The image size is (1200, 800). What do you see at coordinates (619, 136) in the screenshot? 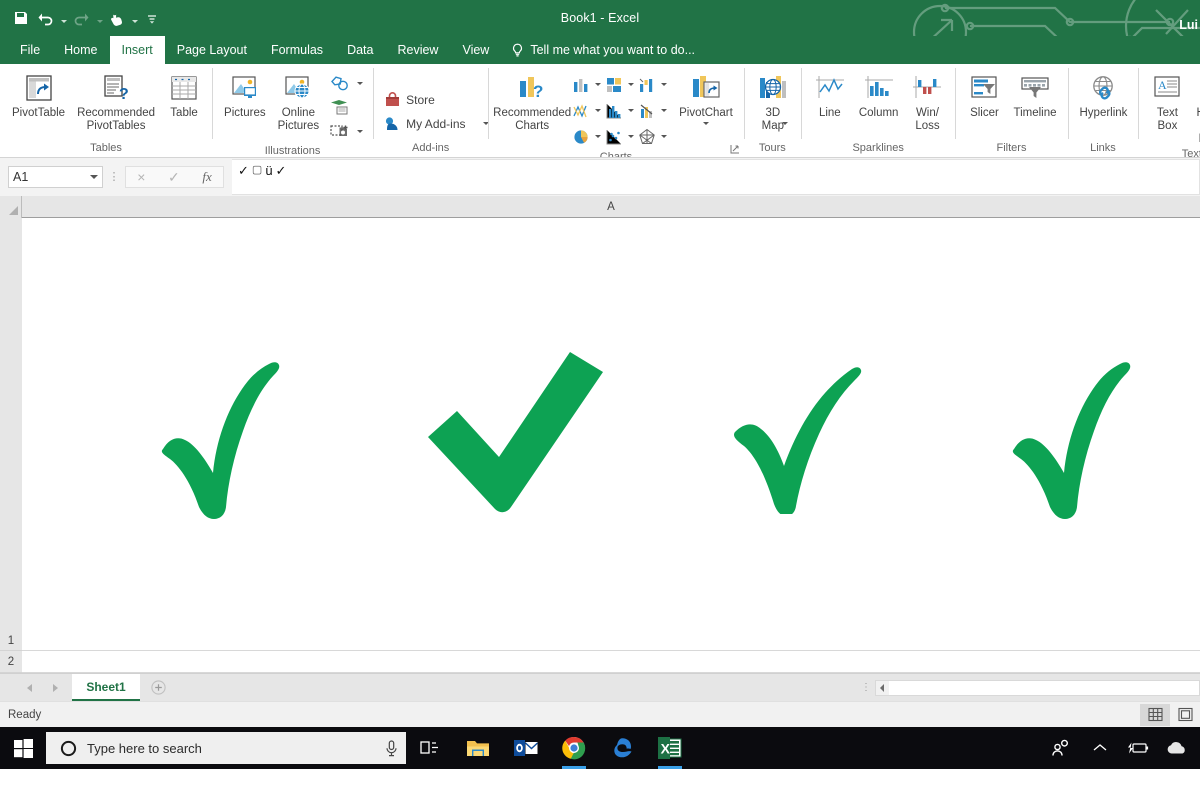
I see `scatter-chart-button` at bounding box center [619, 136].